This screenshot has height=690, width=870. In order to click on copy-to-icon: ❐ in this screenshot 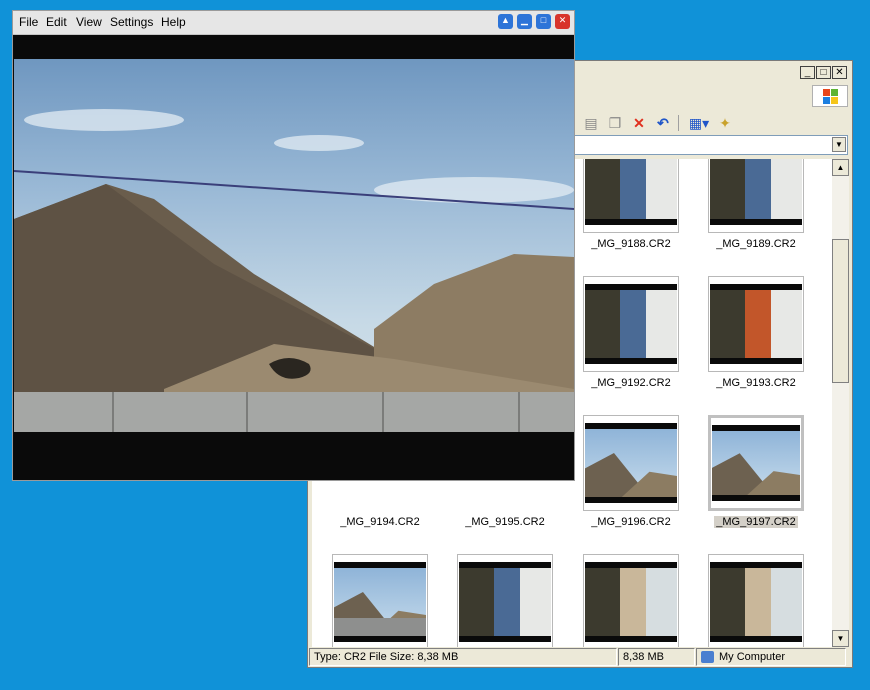, I will do `click(615, 123)`.